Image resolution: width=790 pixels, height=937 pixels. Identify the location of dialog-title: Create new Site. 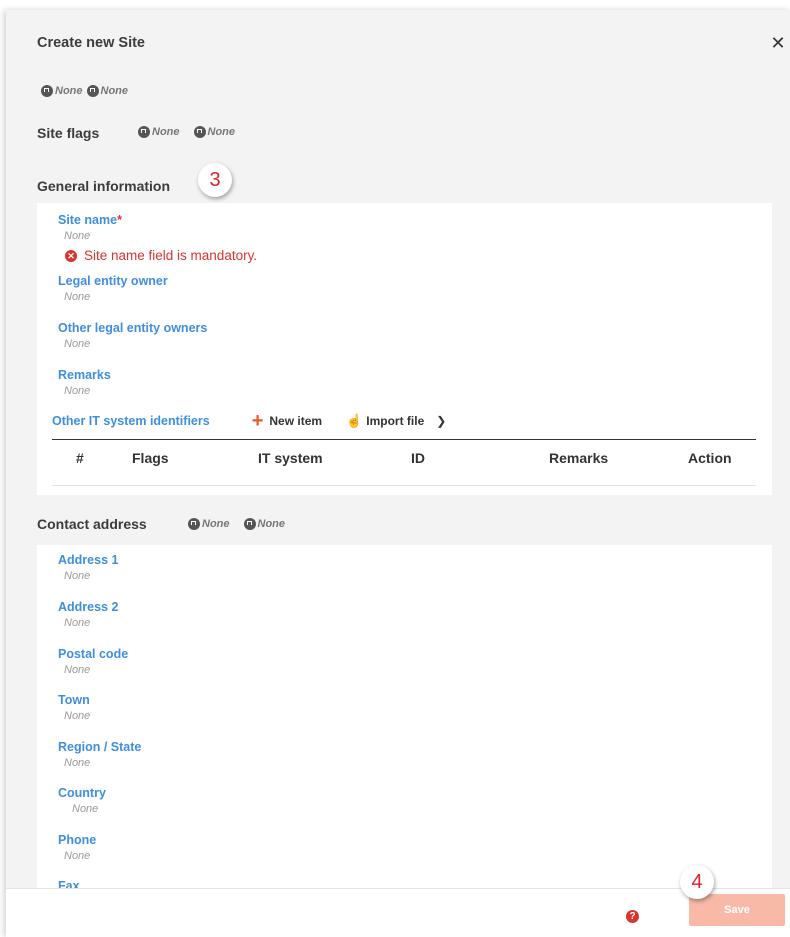
(91, 43).